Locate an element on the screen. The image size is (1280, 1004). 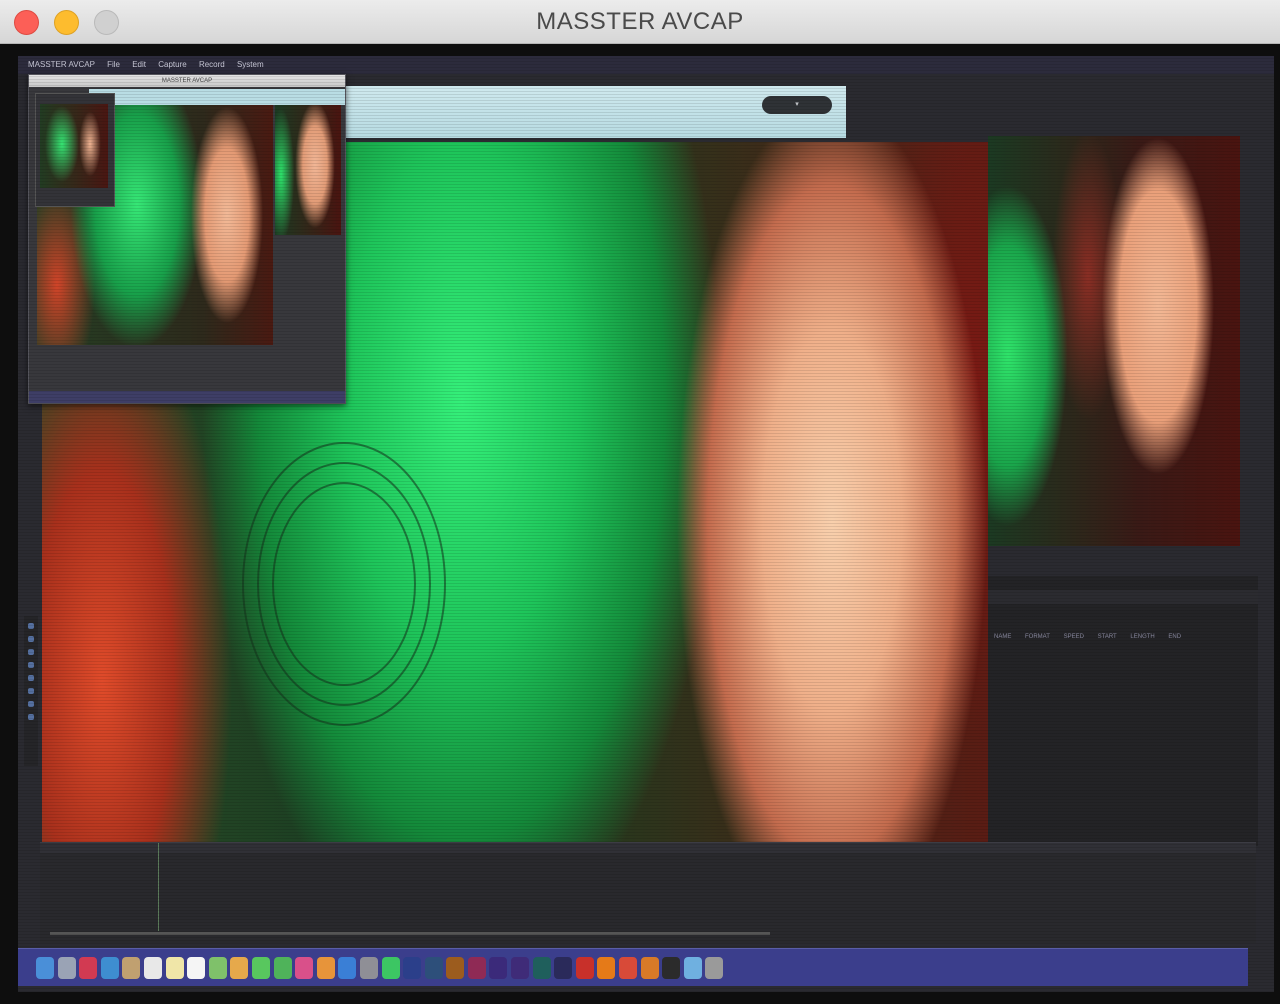
menu-item: MASSTER AVCAP is located at coordinates (61, 64).